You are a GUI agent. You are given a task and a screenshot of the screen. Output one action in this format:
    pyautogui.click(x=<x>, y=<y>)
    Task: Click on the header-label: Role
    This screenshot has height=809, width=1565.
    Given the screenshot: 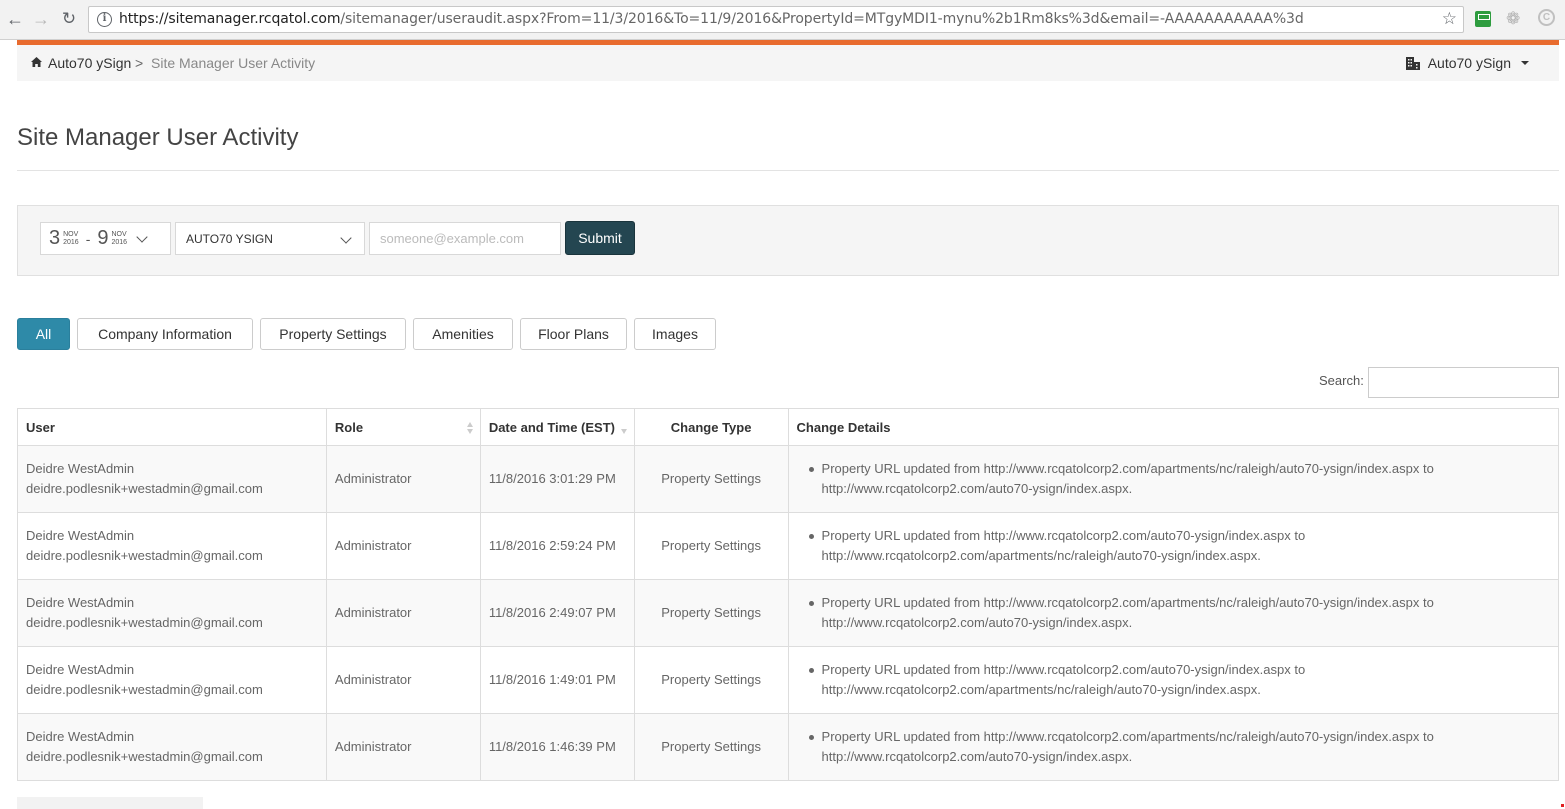 What is the action you would take?
    pyautogui.click(x=349, y=427)
    